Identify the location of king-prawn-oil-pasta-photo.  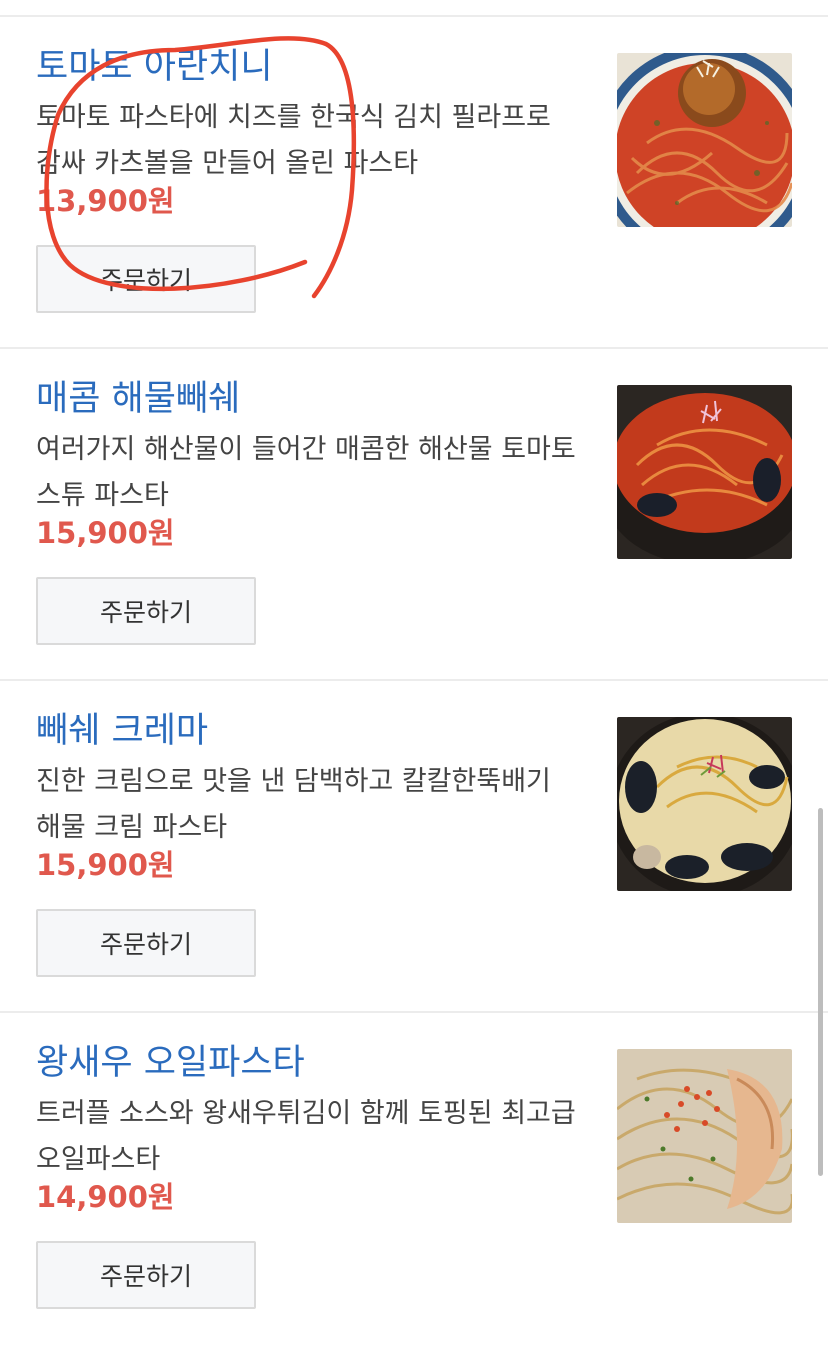
(704, 1136).